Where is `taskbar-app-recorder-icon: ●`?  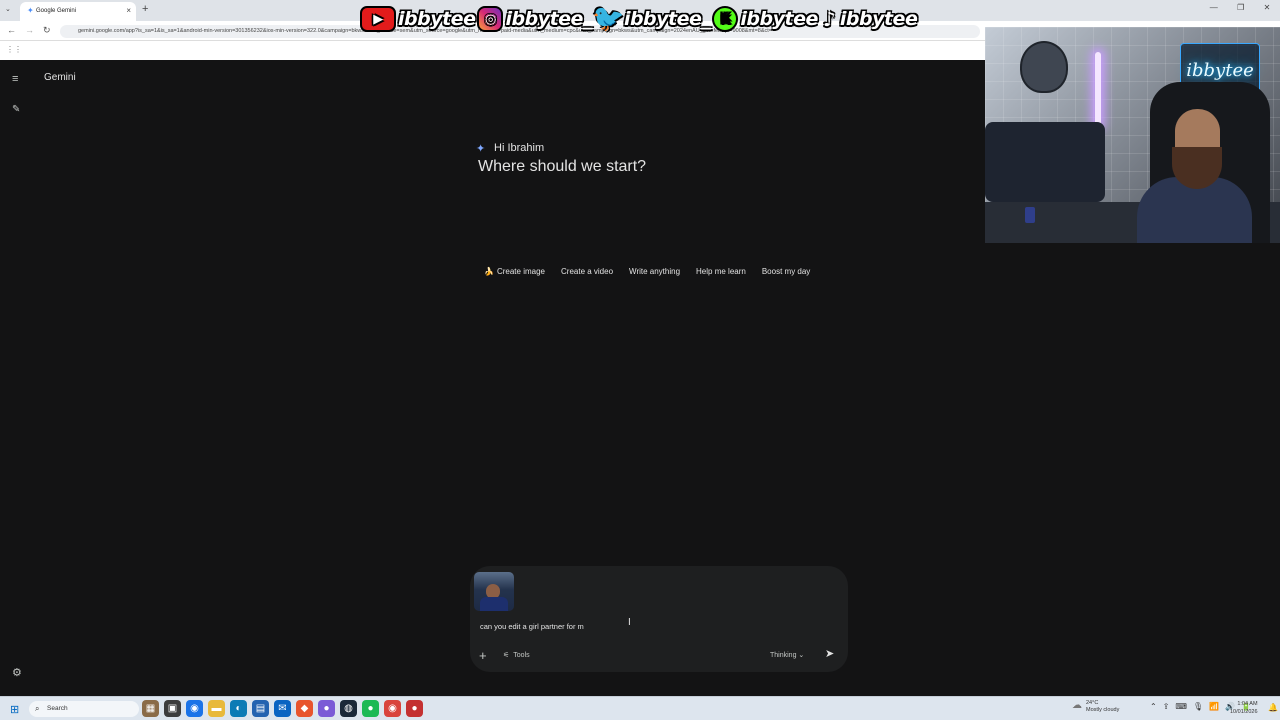
taskbar-app-recorder-icon: ● is located at coordinates (414, 708).